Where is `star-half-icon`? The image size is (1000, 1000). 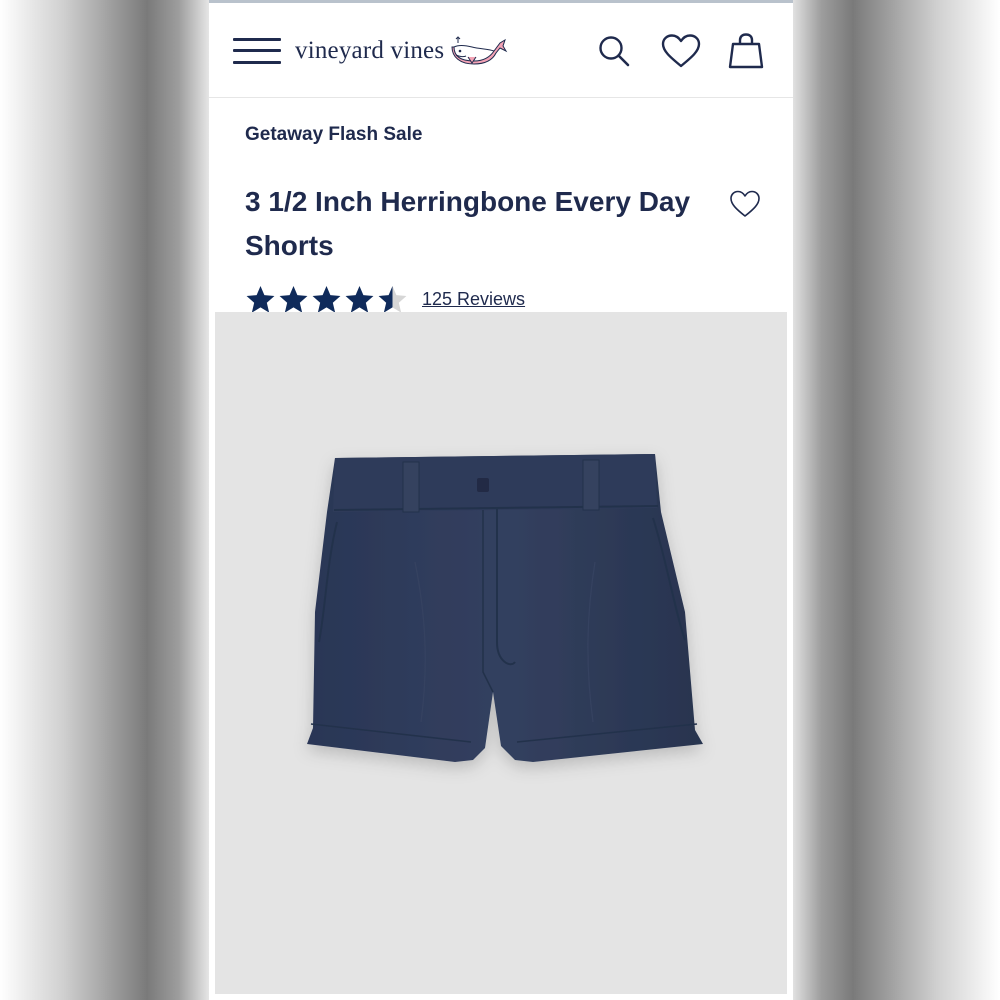 star-half-icon is located at coordinates (392, 299).